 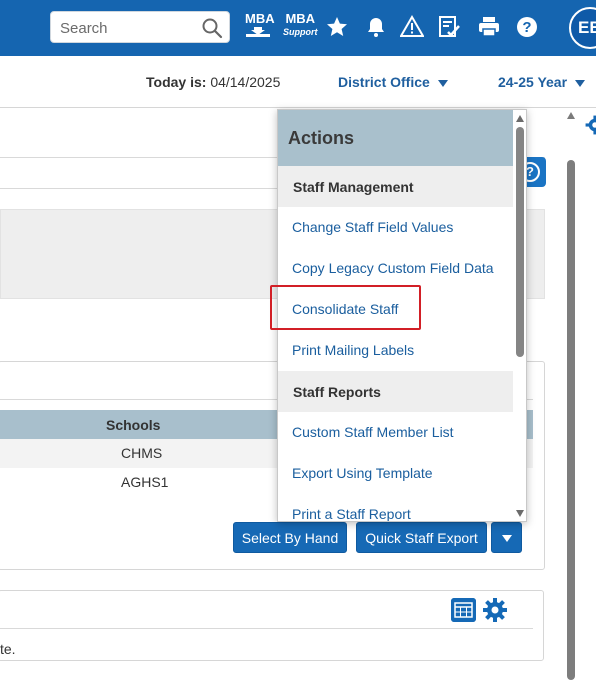 I want to click on export-options-button, so click(x=506, y=537).